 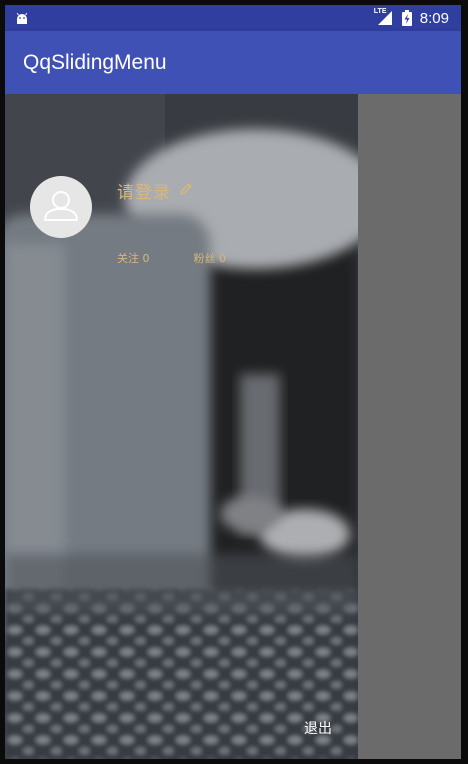 I want to click on app-title: QqSlidingMenu, so click(x=95, y=62).